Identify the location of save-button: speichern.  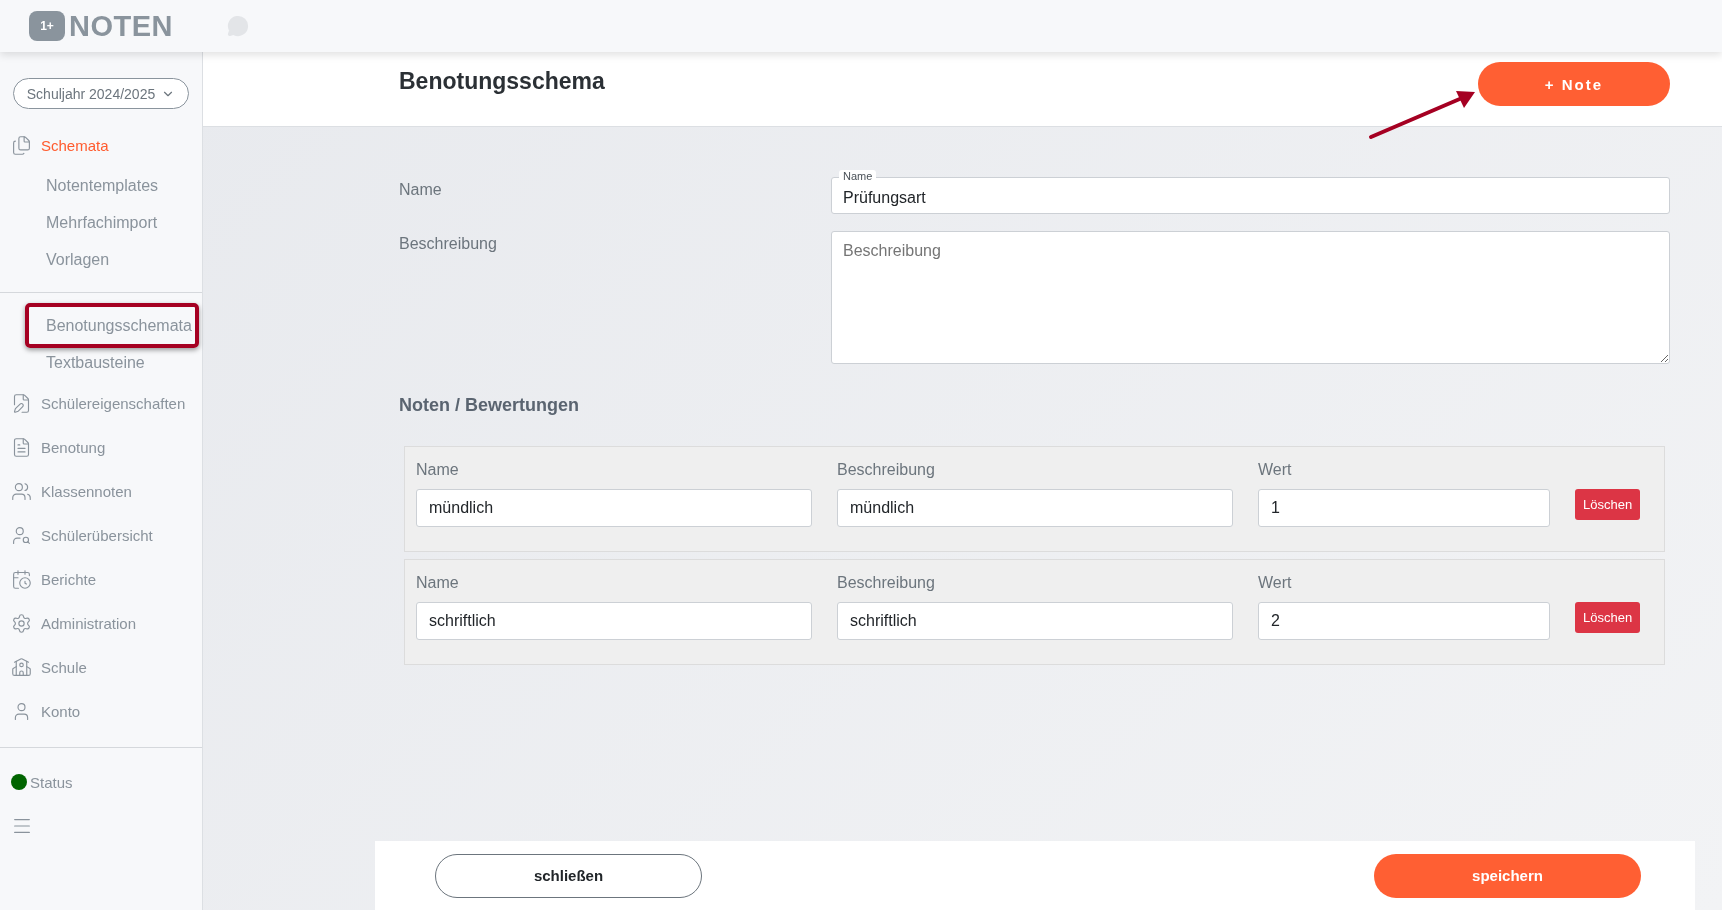
(1507, 875).